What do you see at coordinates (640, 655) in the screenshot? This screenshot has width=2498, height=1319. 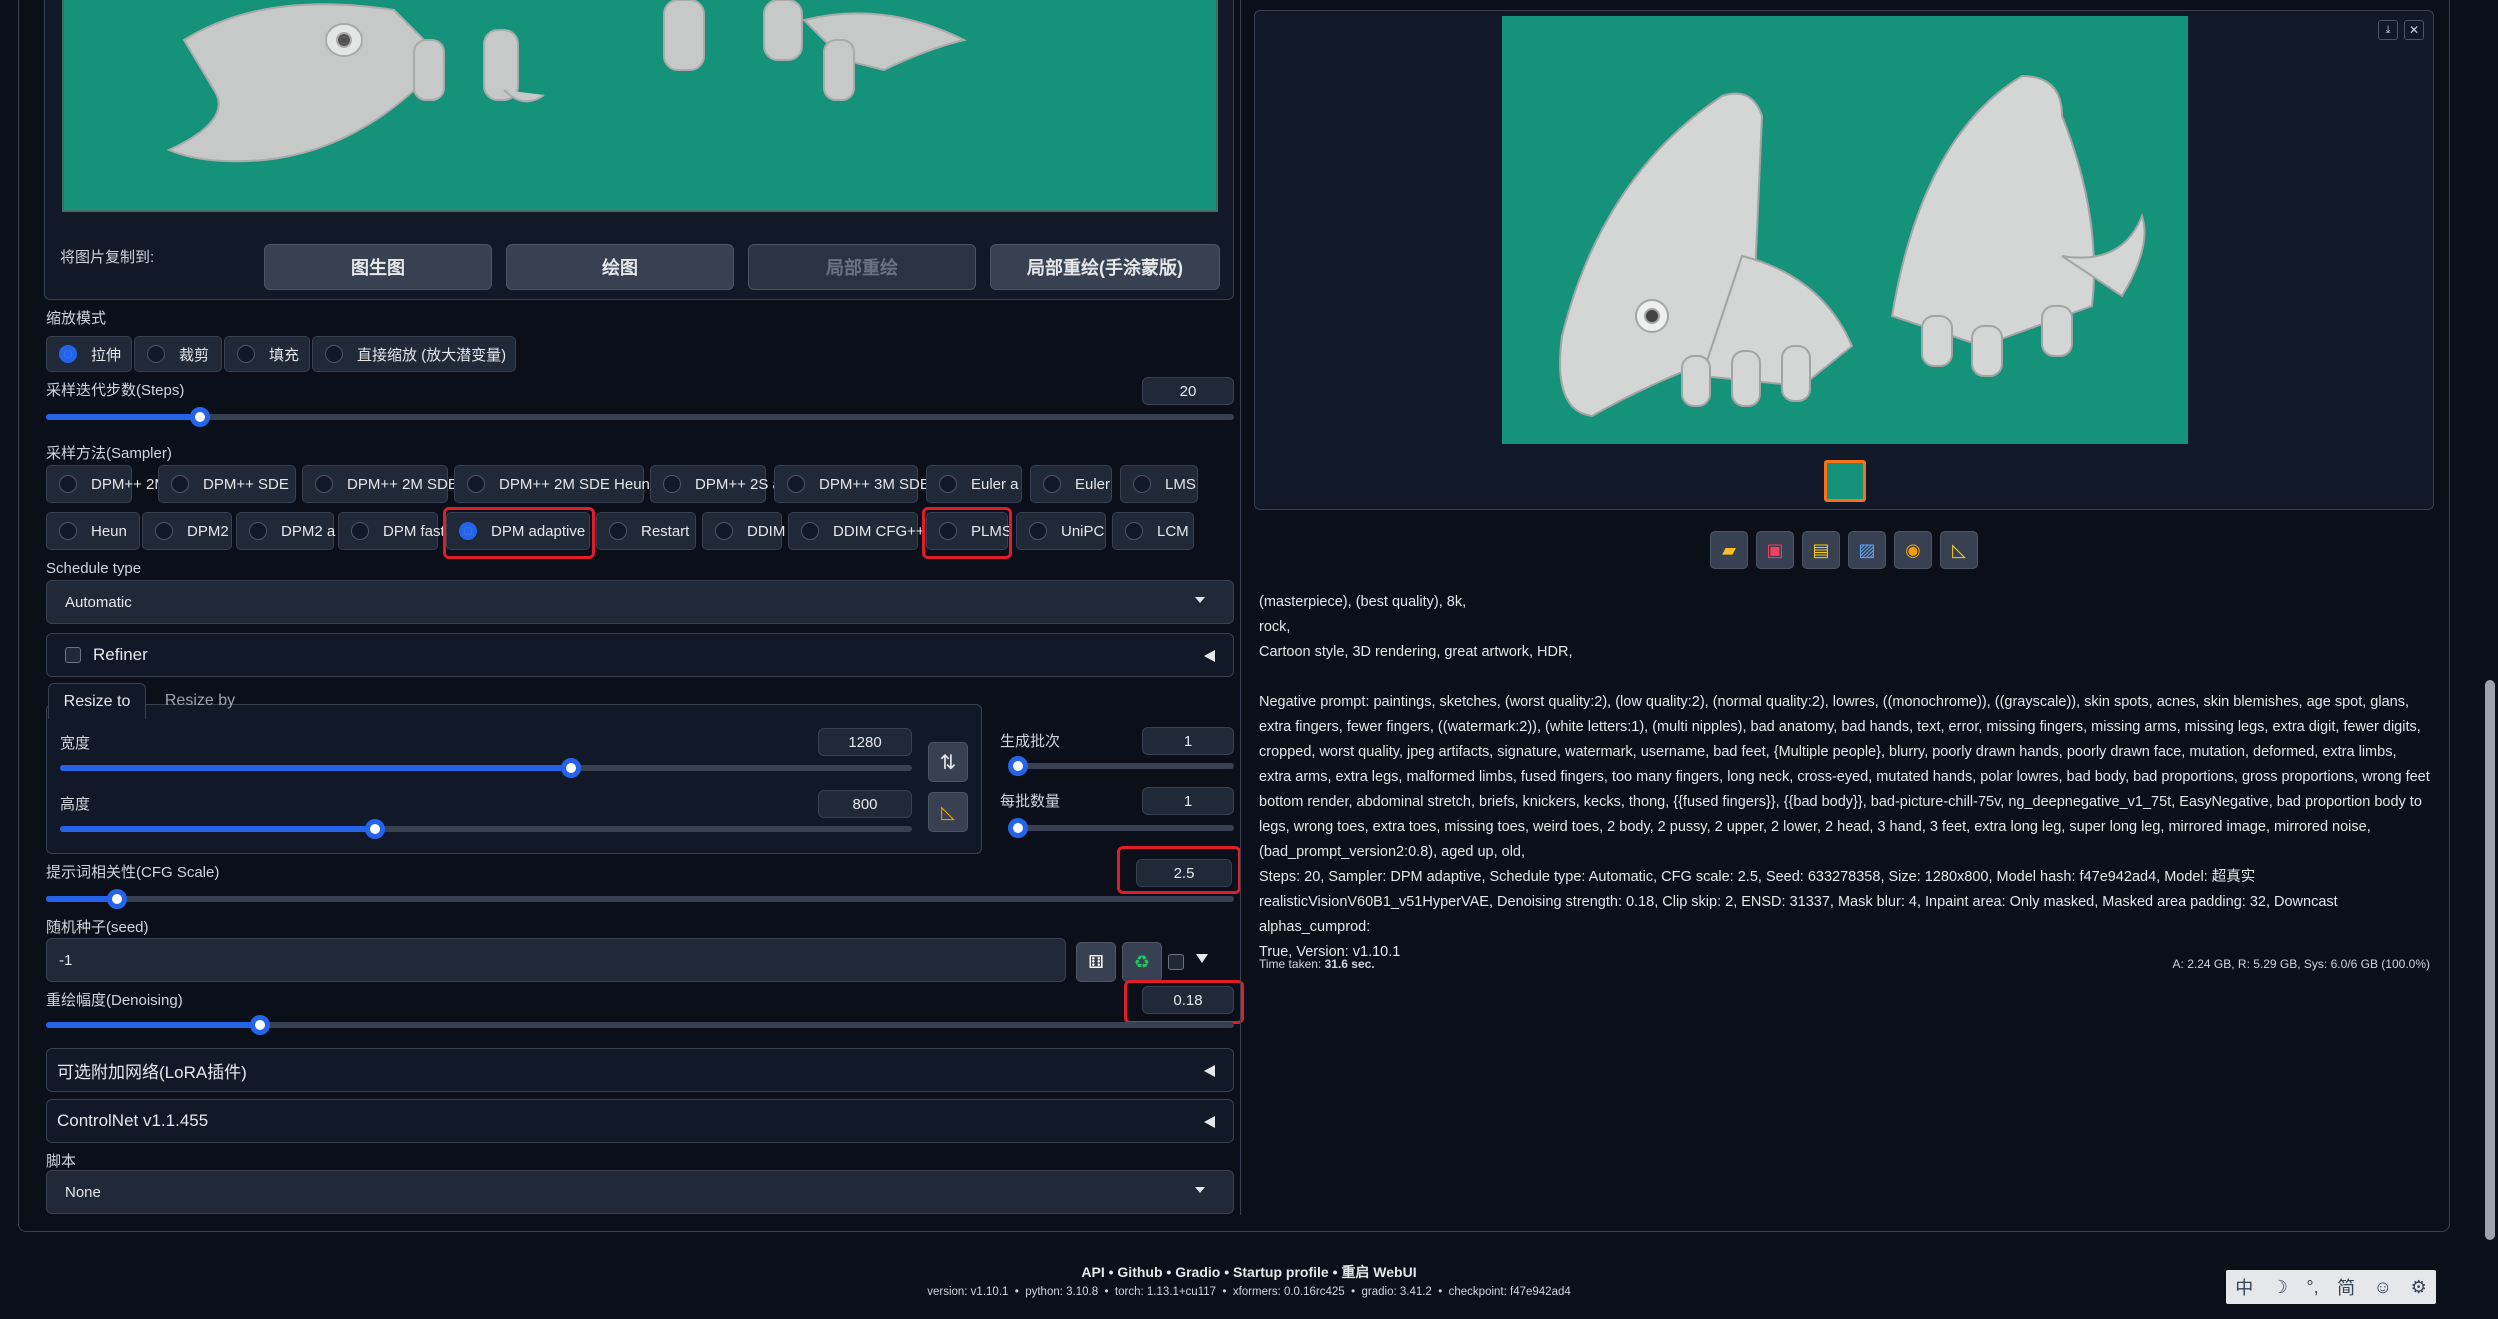 I see `refiner-accordion: Refiner` at bounding box center [640, 655].